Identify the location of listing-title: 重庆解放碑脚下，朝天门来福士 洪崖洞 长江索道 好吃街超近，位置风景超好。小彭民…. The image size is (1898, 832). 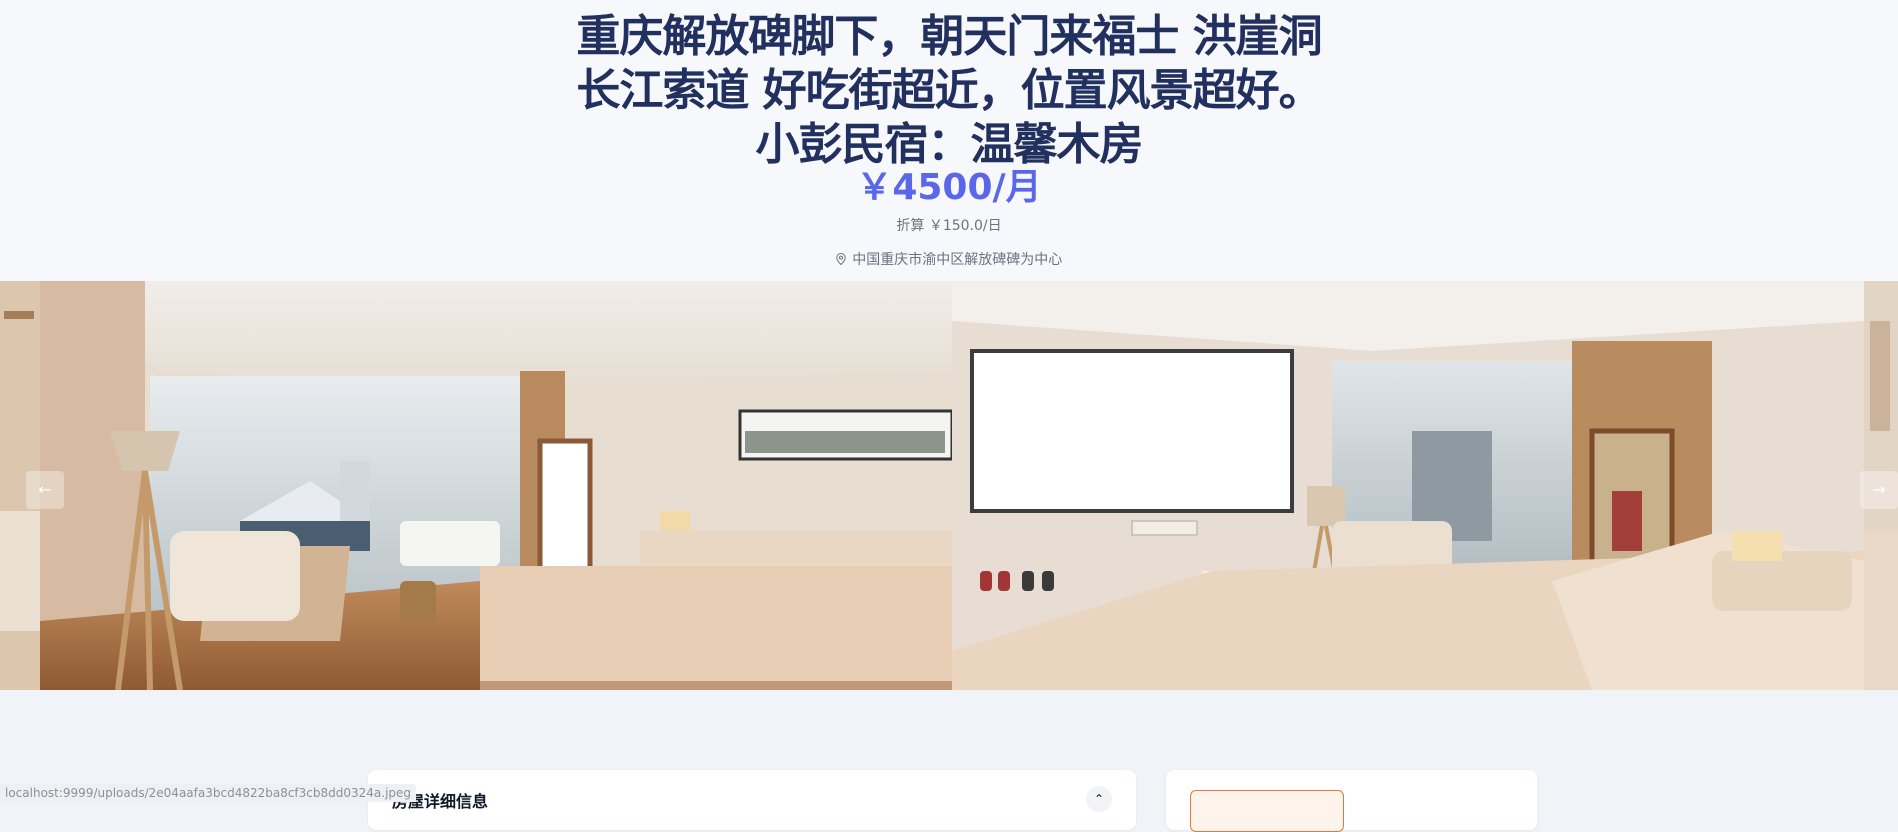
(949, 90).